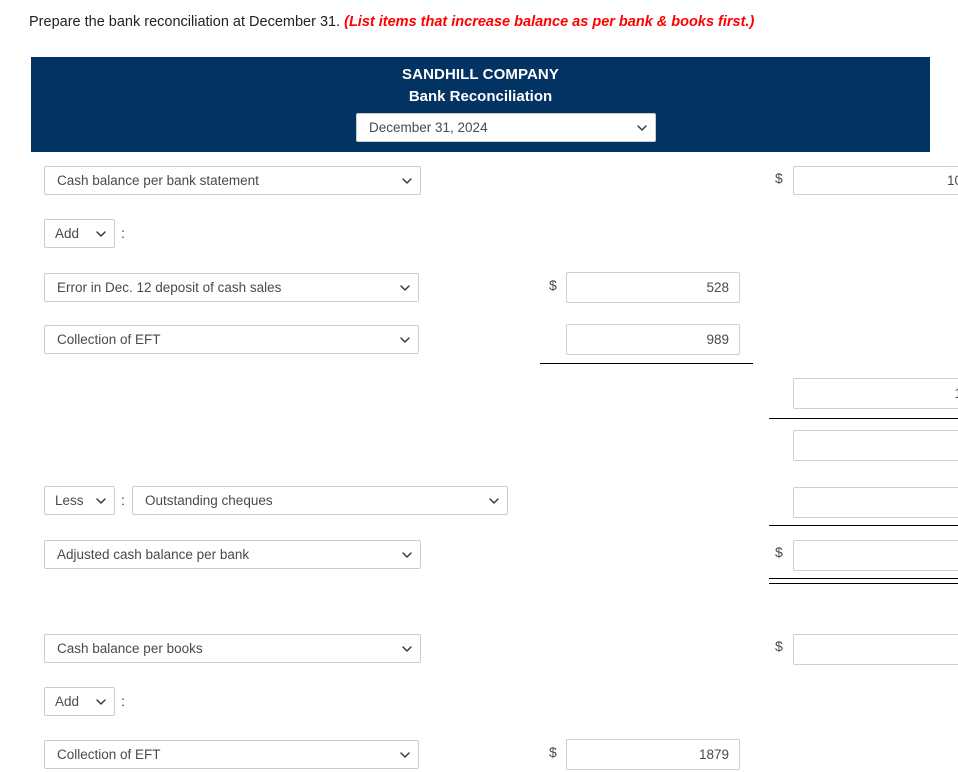 The image size is (958, 772). What do you see at coordinates (863, 525) in the screenshot?
I see `bank-less-rule` at bounding box center [863, 525].